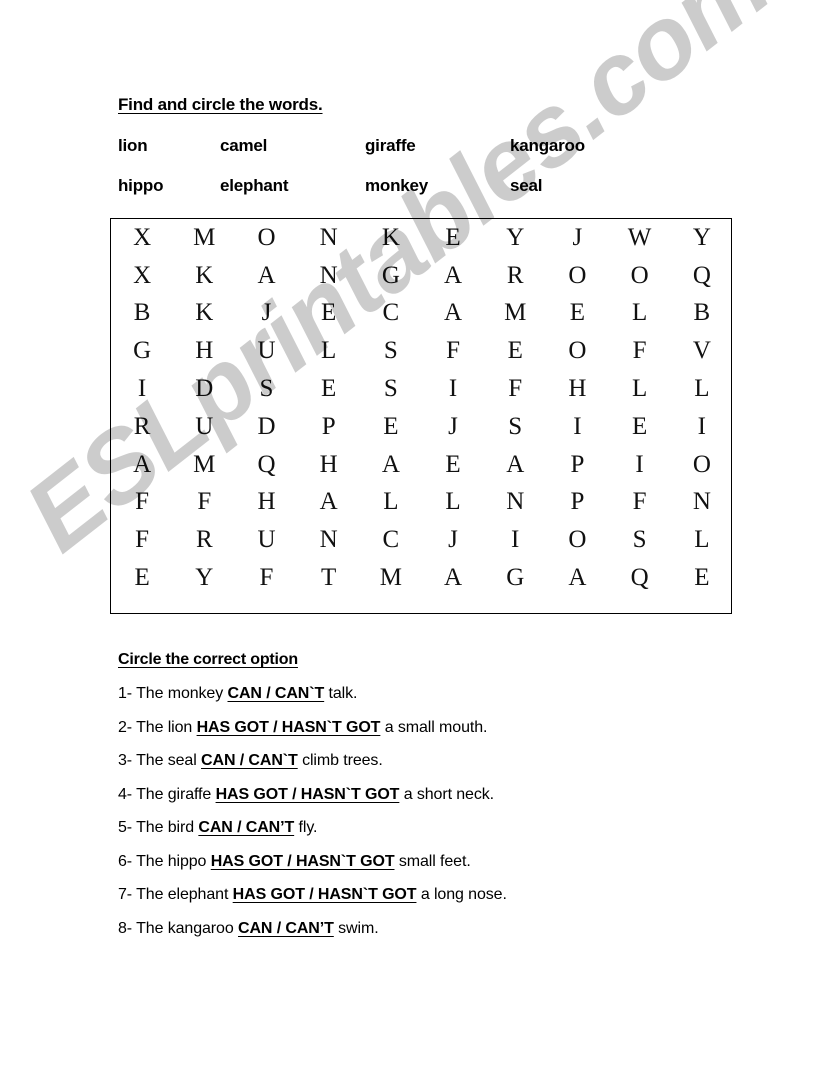  Describe the element at coordinates (702, 351) in the screenshot. I see `word-search-cell: V` at that location.